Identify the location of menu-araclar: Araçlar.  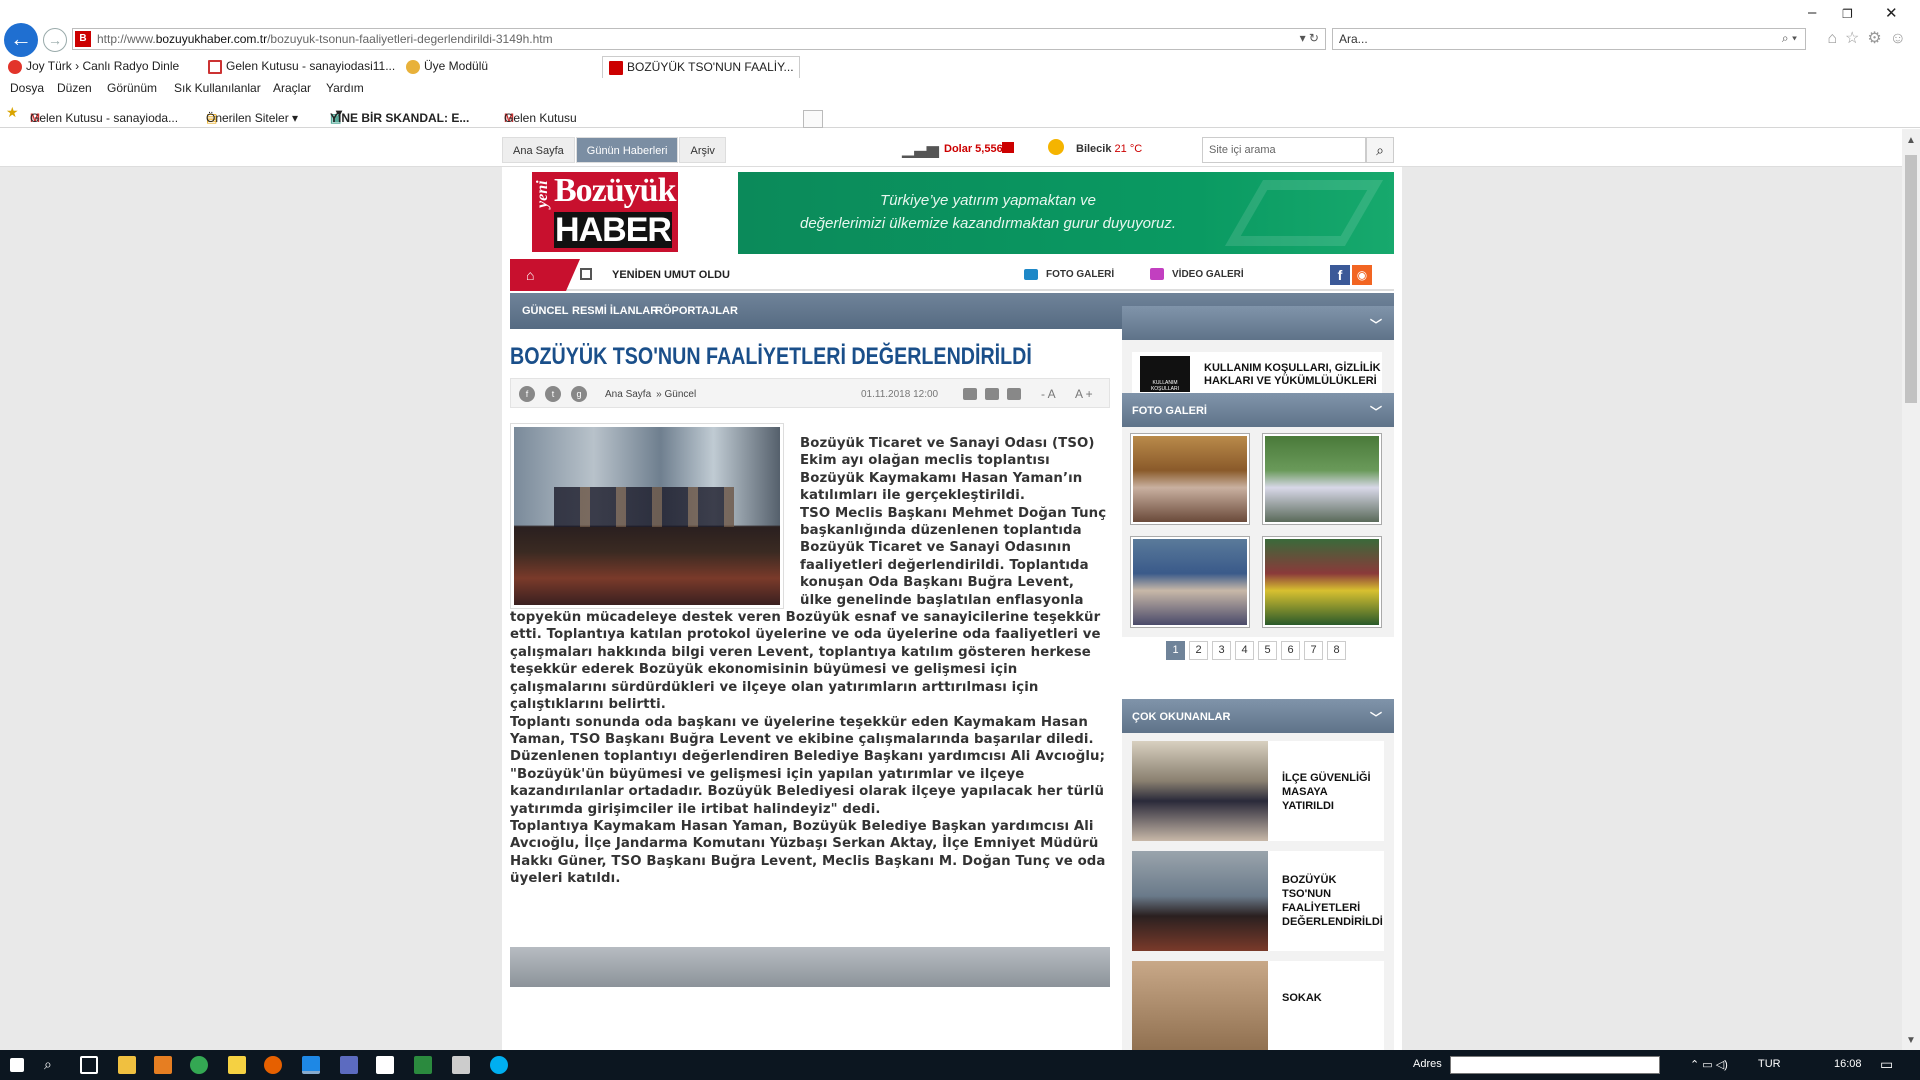
(292, 88).